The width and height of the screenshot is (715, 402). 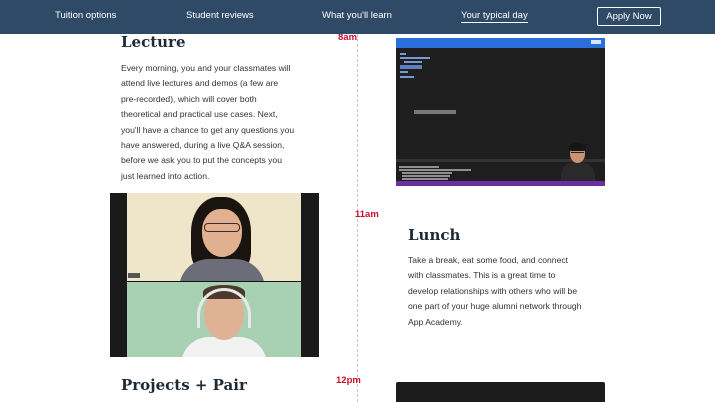 What do you see at coordinates (367, 214) in the screenshot?
I see `time-11am: 11am` at bounding box center [367, 214].